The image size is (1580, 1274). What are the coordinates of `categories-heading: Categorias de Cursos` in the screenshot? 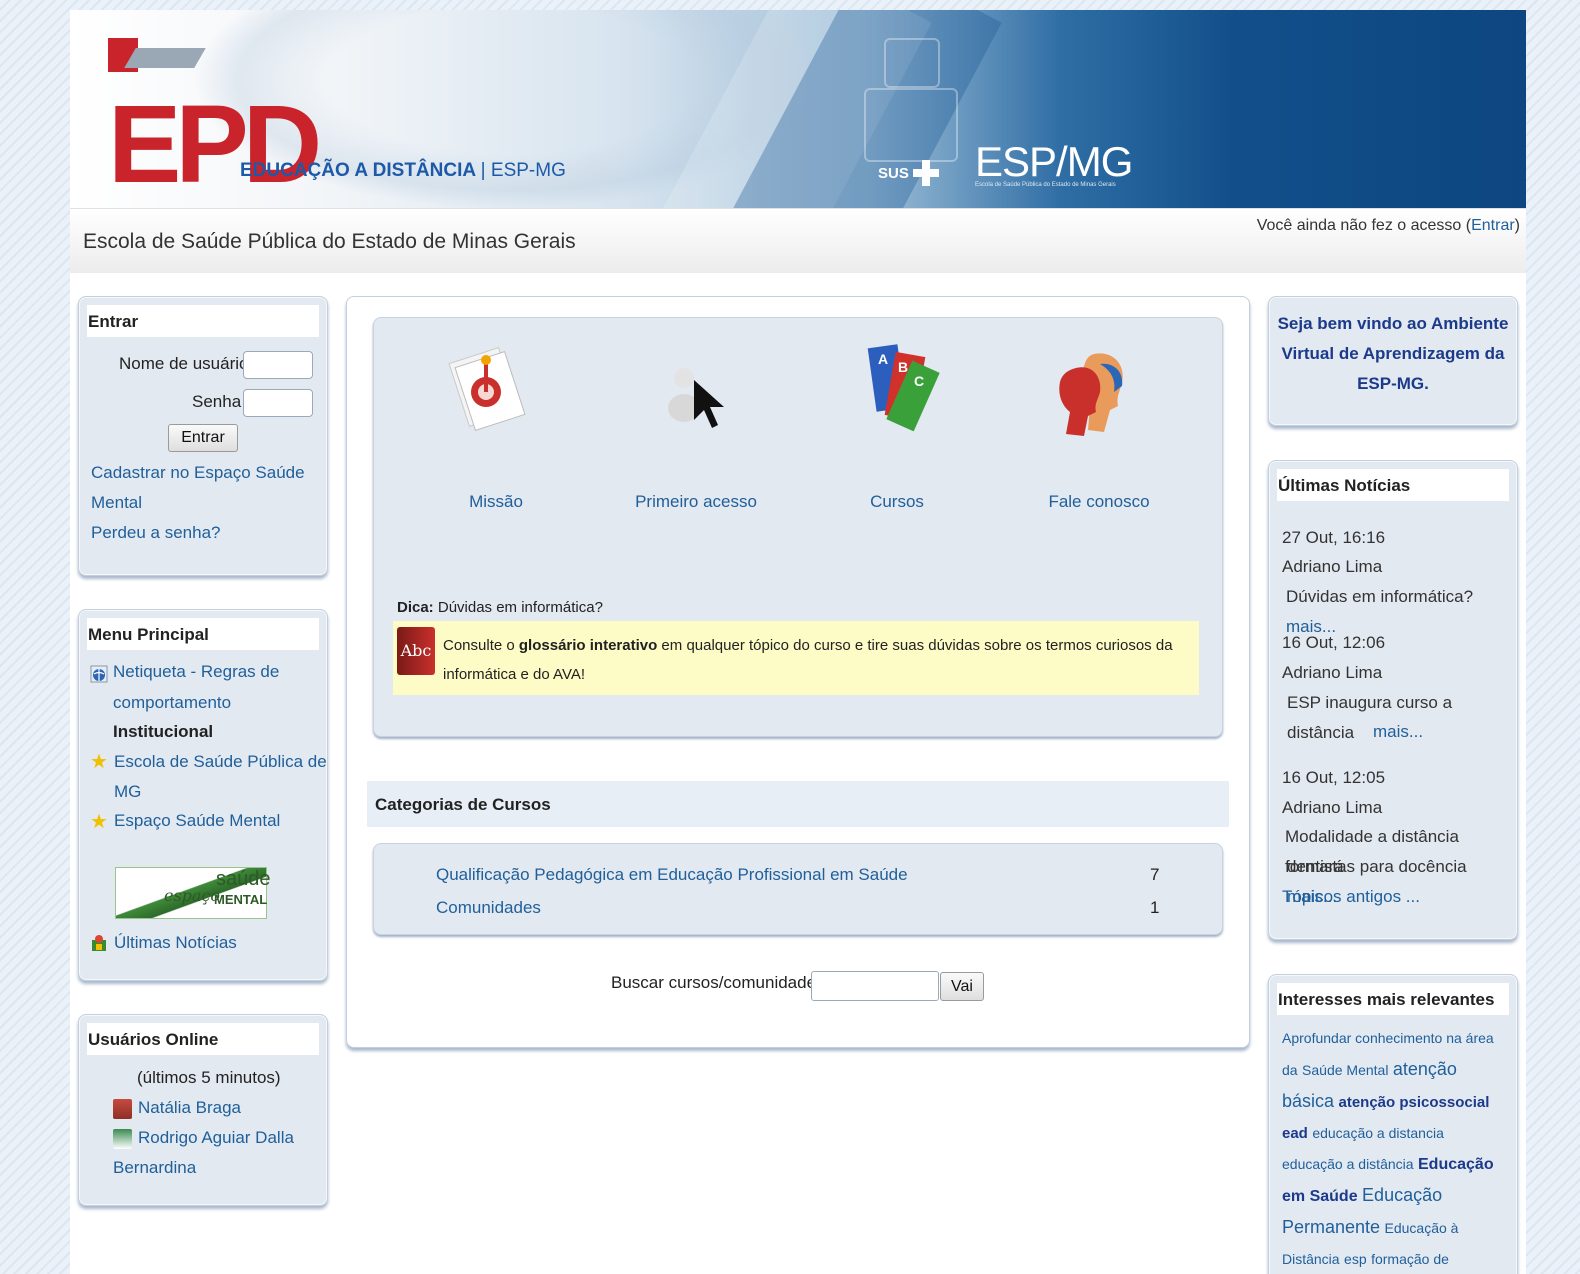 It's located at (798, 804).